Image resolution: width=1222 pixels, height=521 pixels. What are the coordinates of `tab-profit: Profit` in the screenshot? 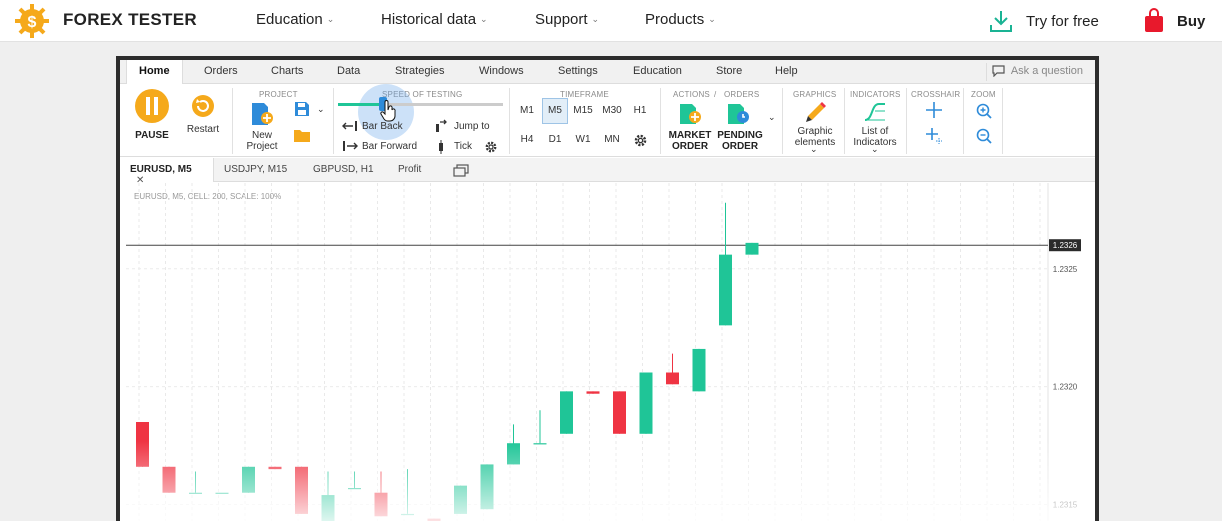 It's located at (409, 170).